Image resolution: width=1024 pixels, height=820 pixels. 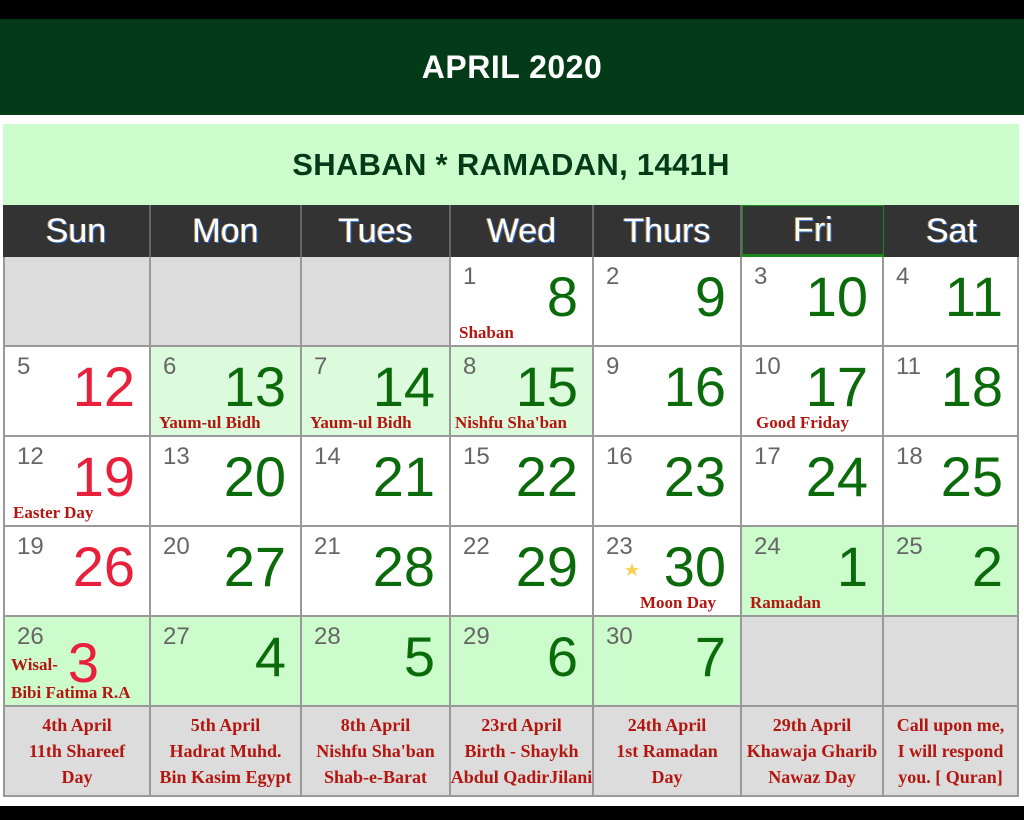 What do you see at coordinates (836, 296) in the screenshot?
I see `hijri-date: 10` at bounding box center [836, 296].